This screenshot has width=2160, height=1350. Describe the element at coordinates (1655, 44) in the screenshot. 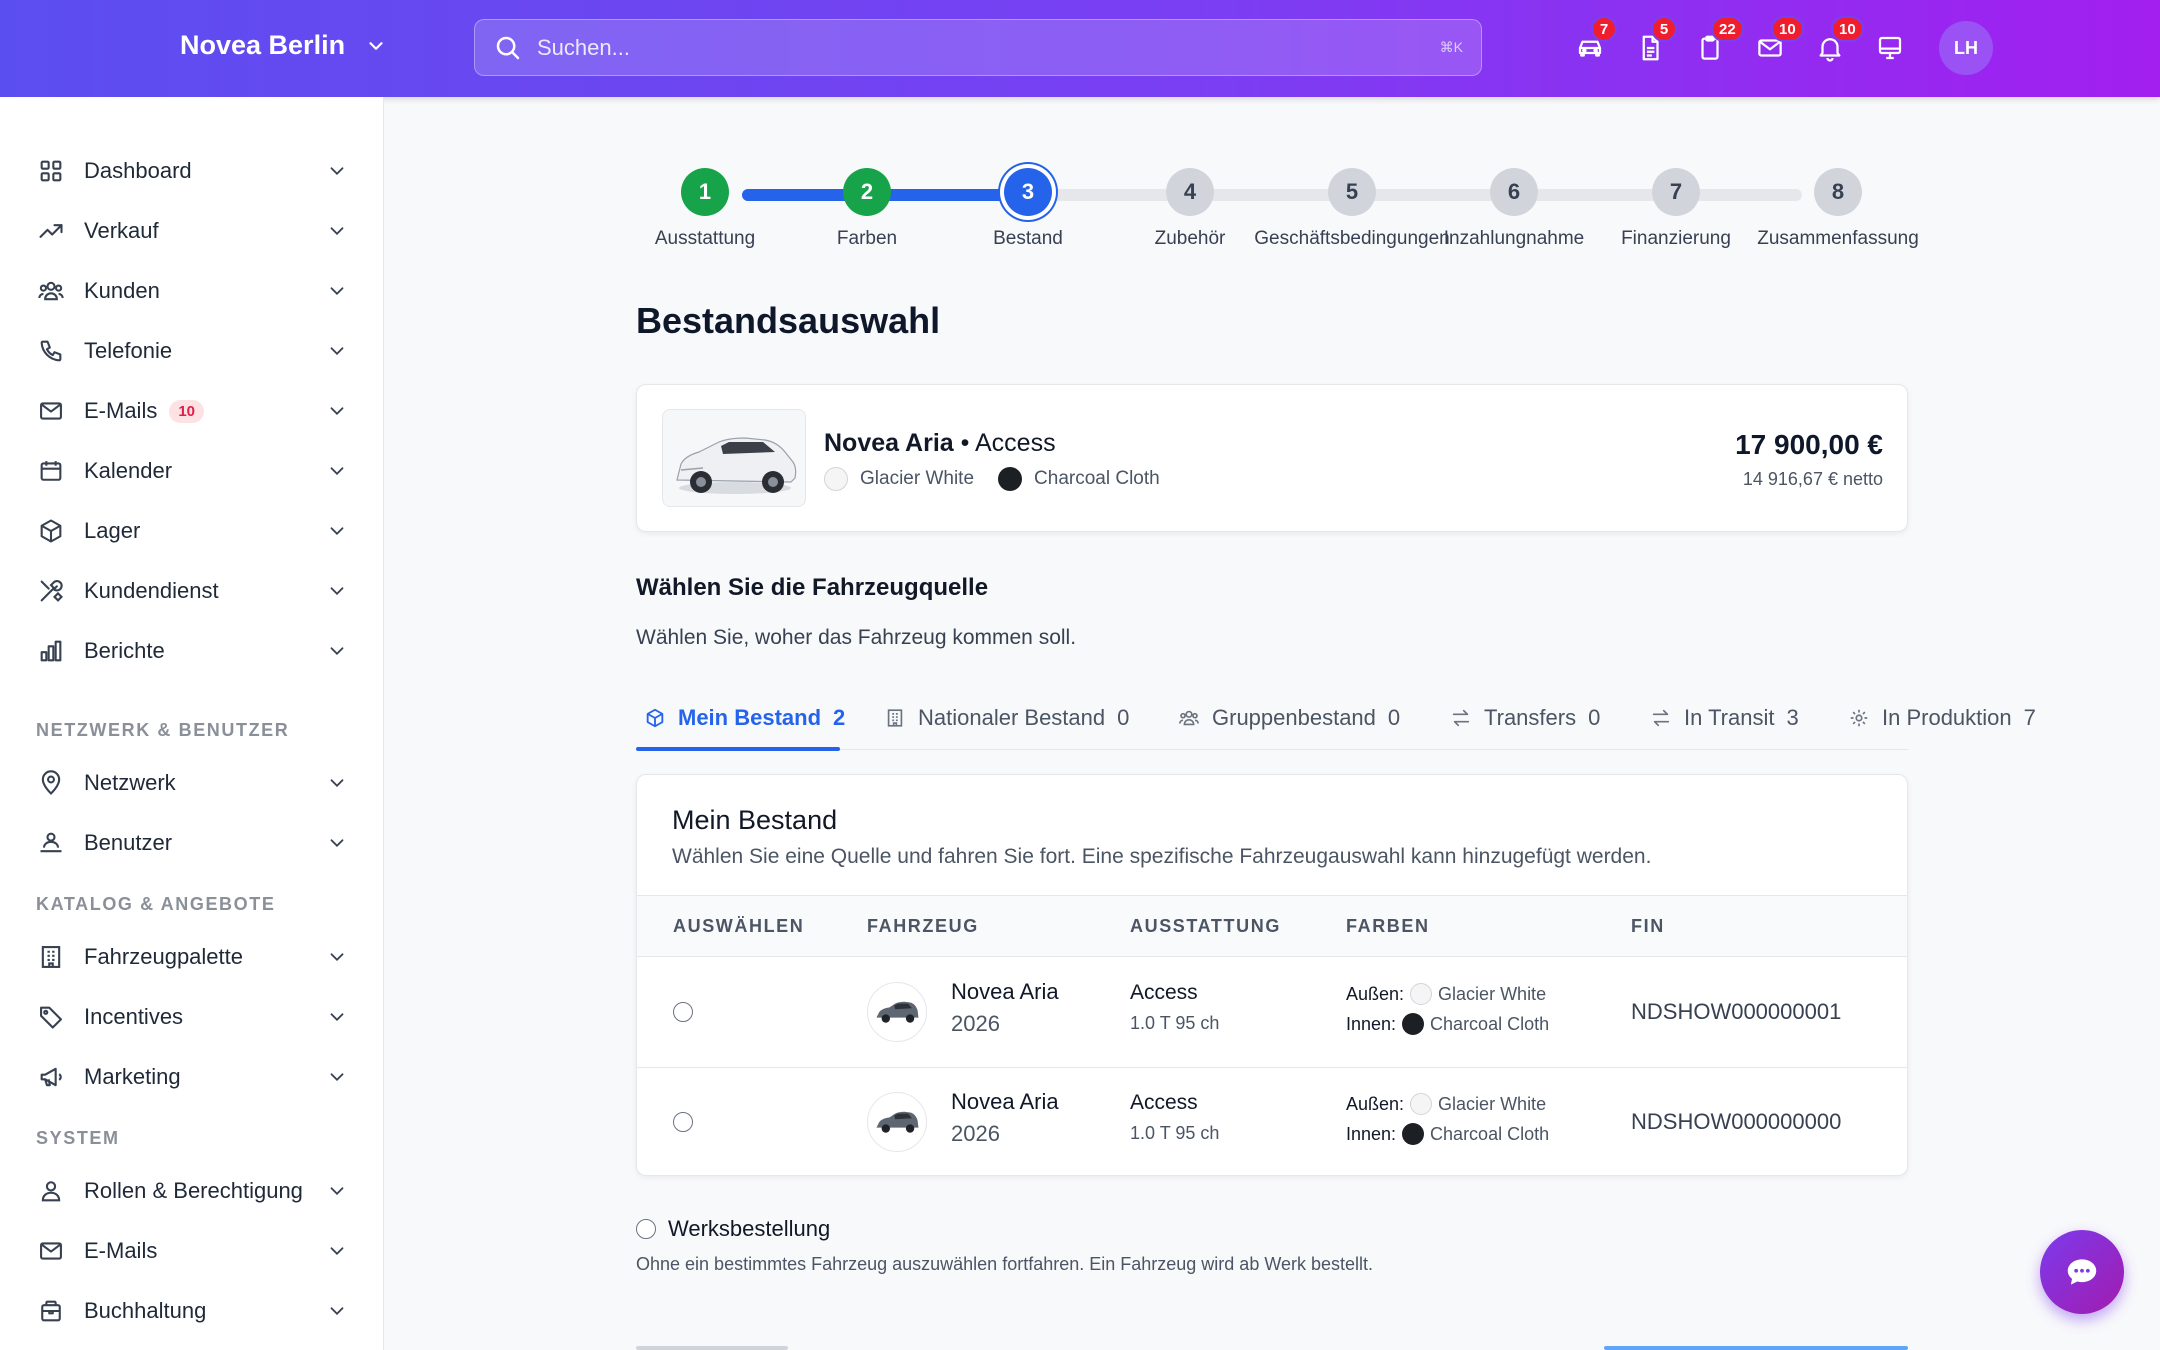

I see `documents-button: 5` at that location.